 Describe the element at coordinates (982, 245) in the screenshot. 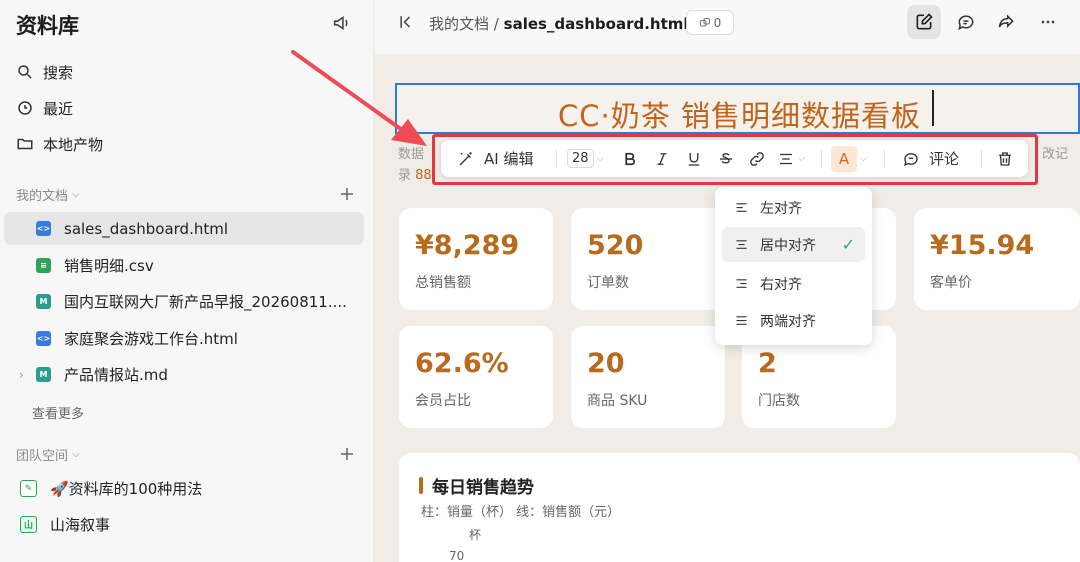

I see `kpi-value: ¥15.94` at that location.